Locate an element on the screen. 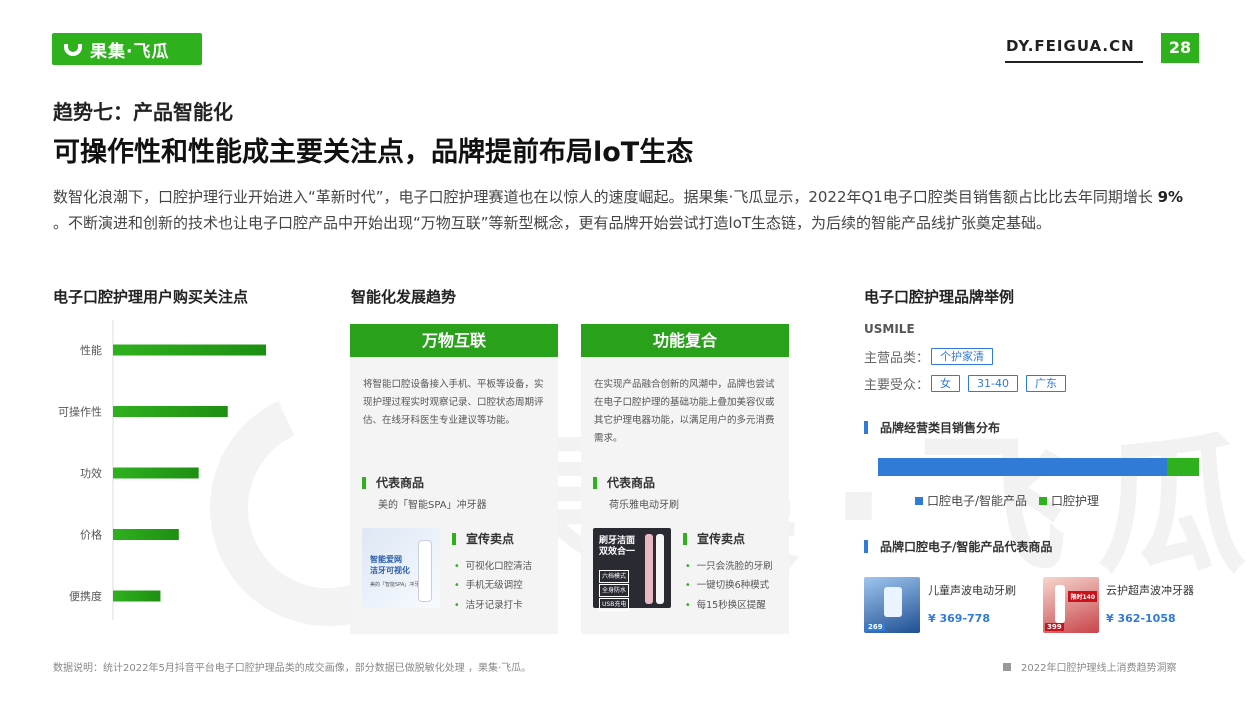  sales-distribution-bar is located at coordinates (1038, 467).